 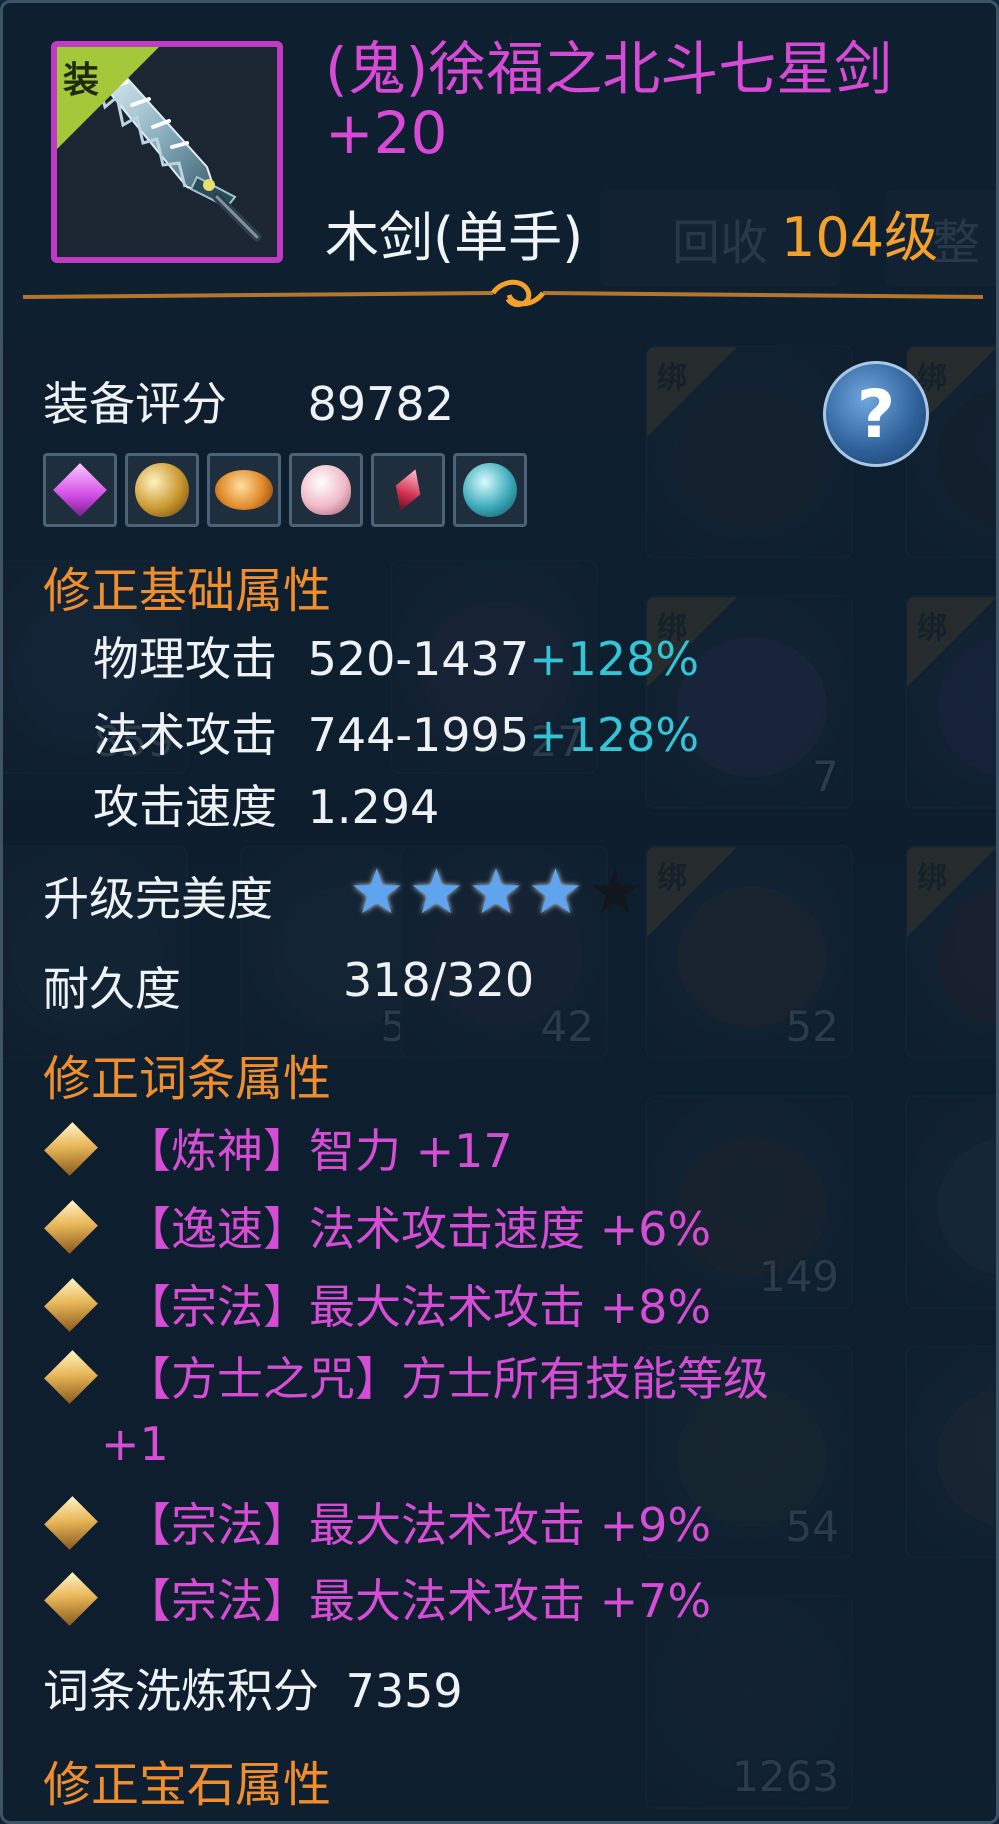 I want to click on item-level: 104级, so click(x=860, y=237).